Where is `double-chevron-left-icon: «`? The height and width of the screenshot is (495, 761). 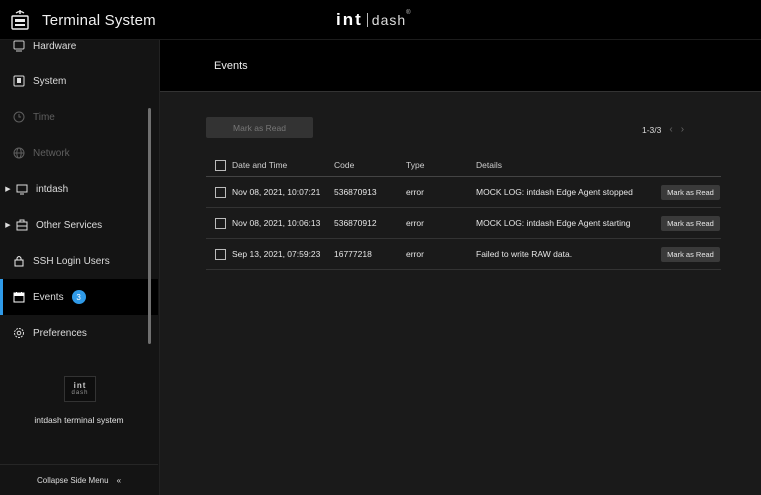
double-chevron-left-icon: « is located at coordinates (119, 480).